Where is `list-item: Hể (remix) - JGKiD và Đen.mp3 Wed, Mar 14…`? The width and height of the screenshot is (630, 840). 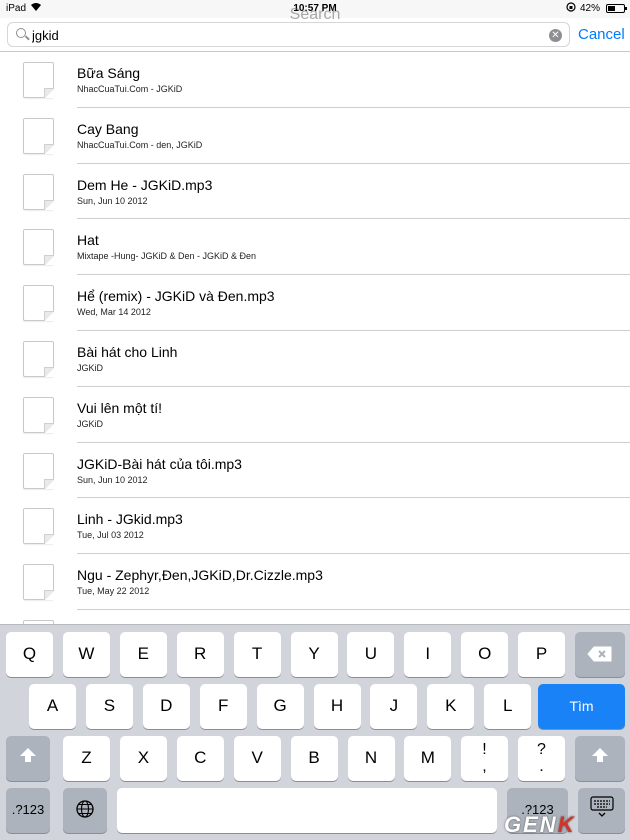 list-item: Hể (remix) - JGKiD và Đen.mp3 Wed, Mar 14… is located at coordinates (315, 303).